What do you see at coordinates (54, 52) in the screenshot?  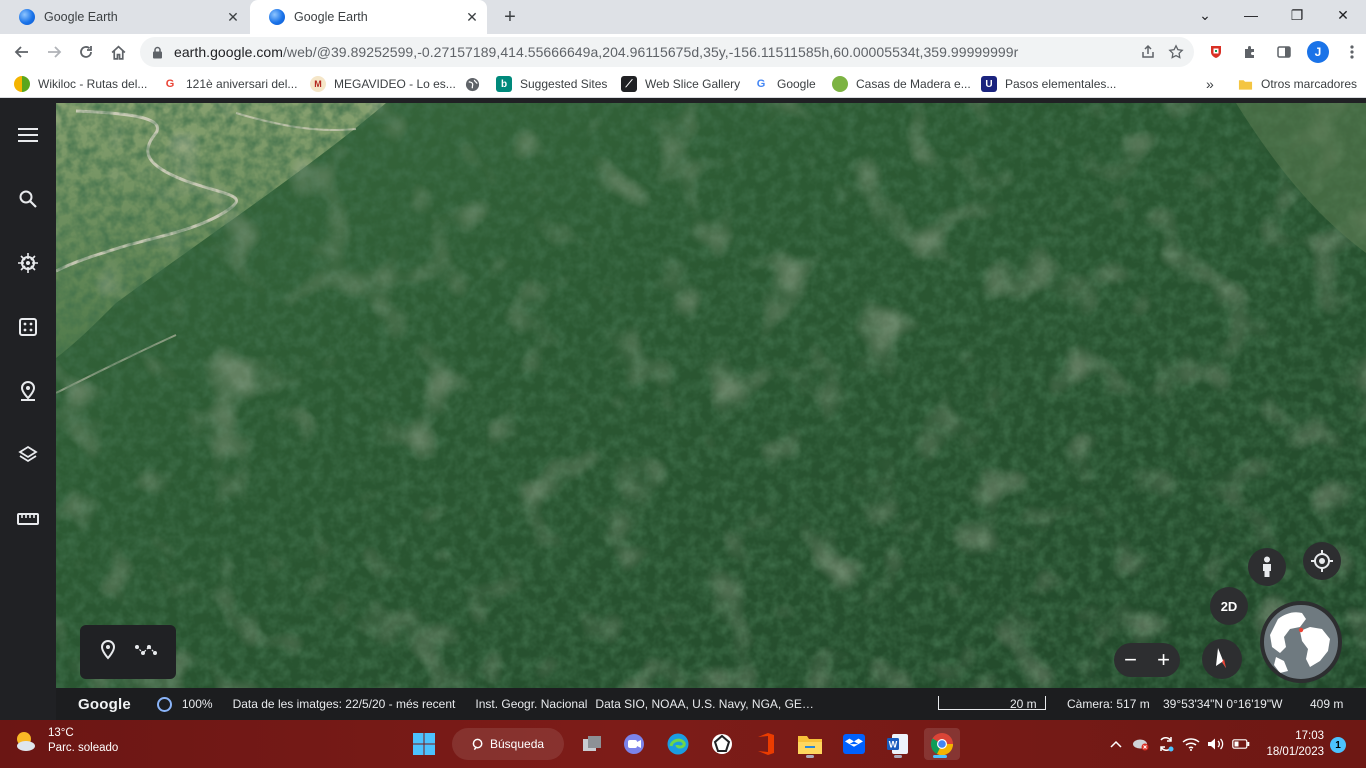 I see `forward-button` at bounding box center [54, 52].